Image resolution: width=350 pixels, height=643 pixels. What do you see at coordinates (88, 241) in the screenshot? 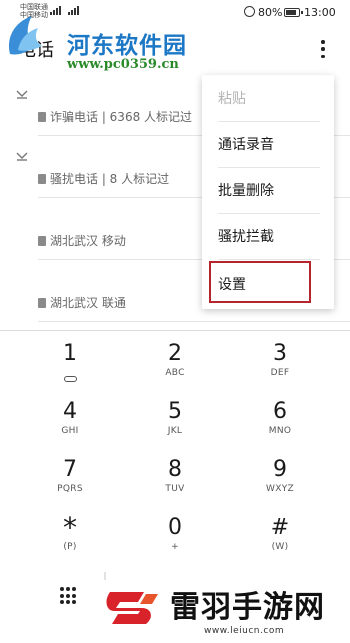
I see `call-meta-text: 湖北武汉 移动` at bounding box center [88, 241].